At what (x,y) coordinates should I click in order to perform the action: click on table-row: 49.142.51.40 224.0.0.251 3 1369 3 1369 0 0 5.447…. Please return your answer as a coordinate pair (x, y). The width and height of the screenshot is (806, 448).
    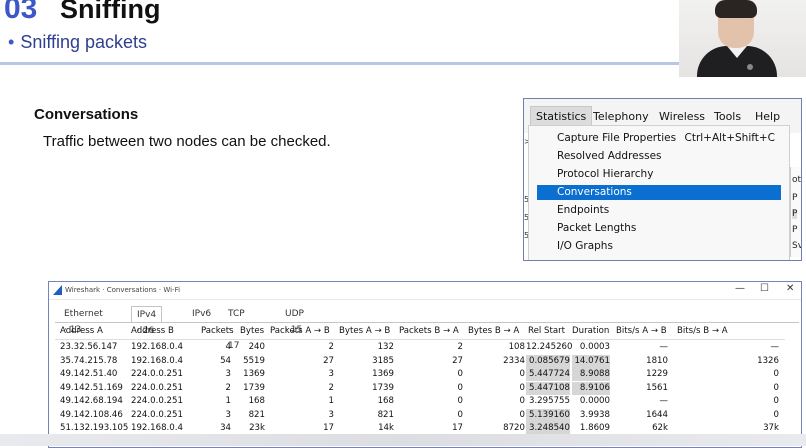
    Looking at the image, I should click on (420, 374).